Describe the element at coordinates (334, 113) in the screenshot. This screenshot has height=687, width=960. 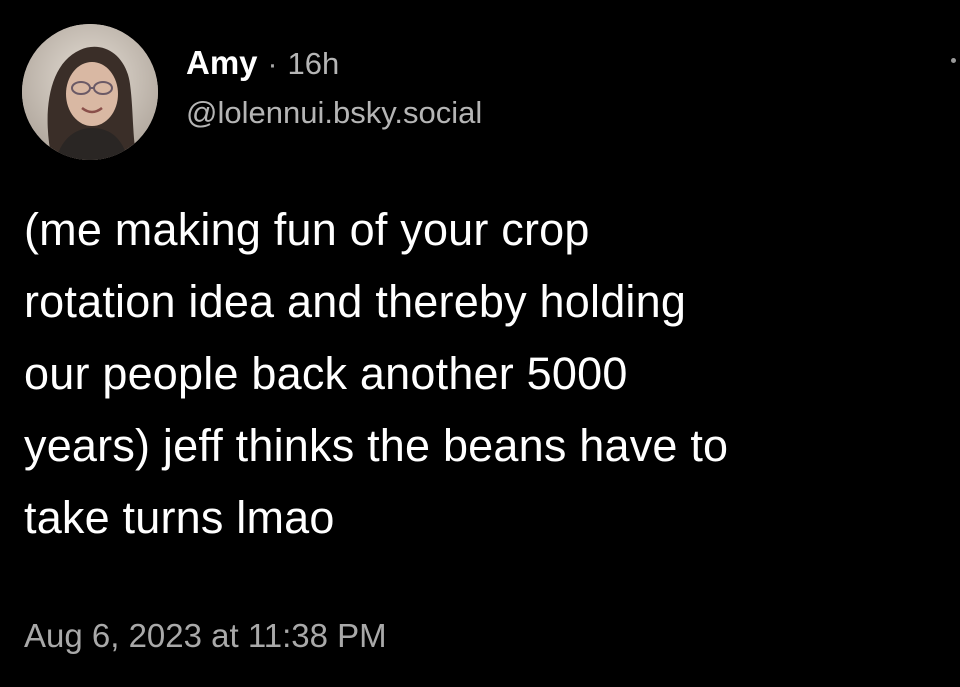
I see `author-handle: @lolennui.bsky.social` at that location.